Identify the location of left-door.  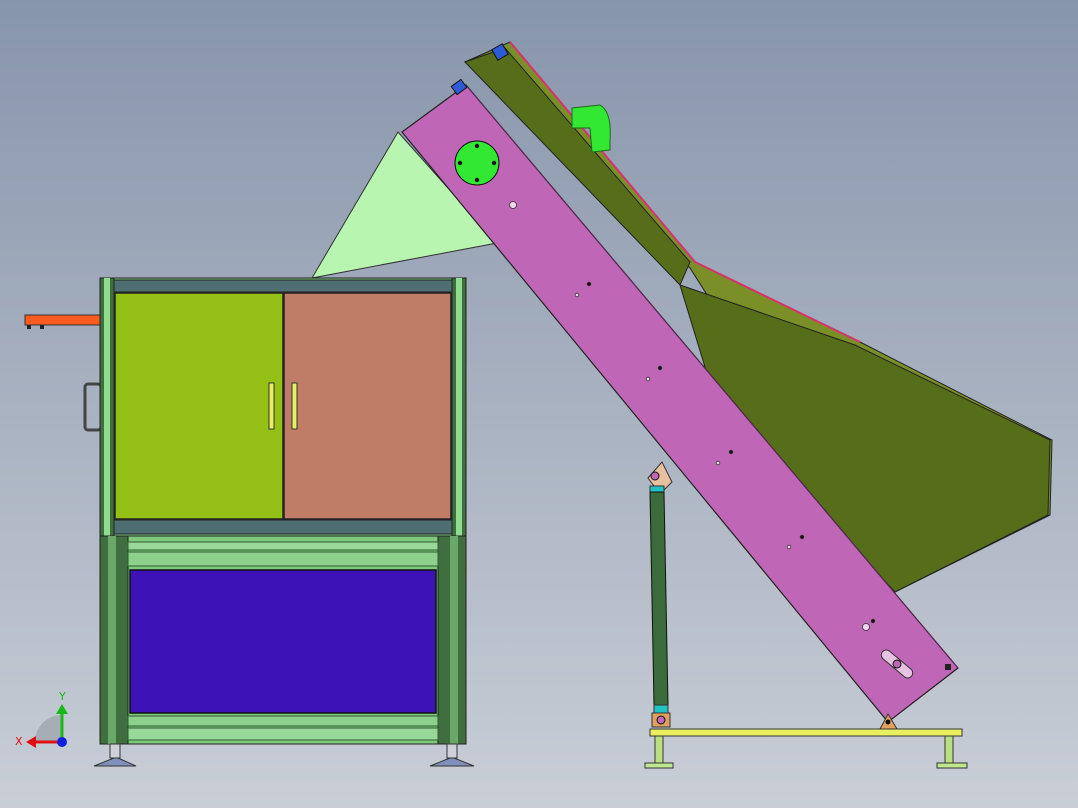
(199, 406).